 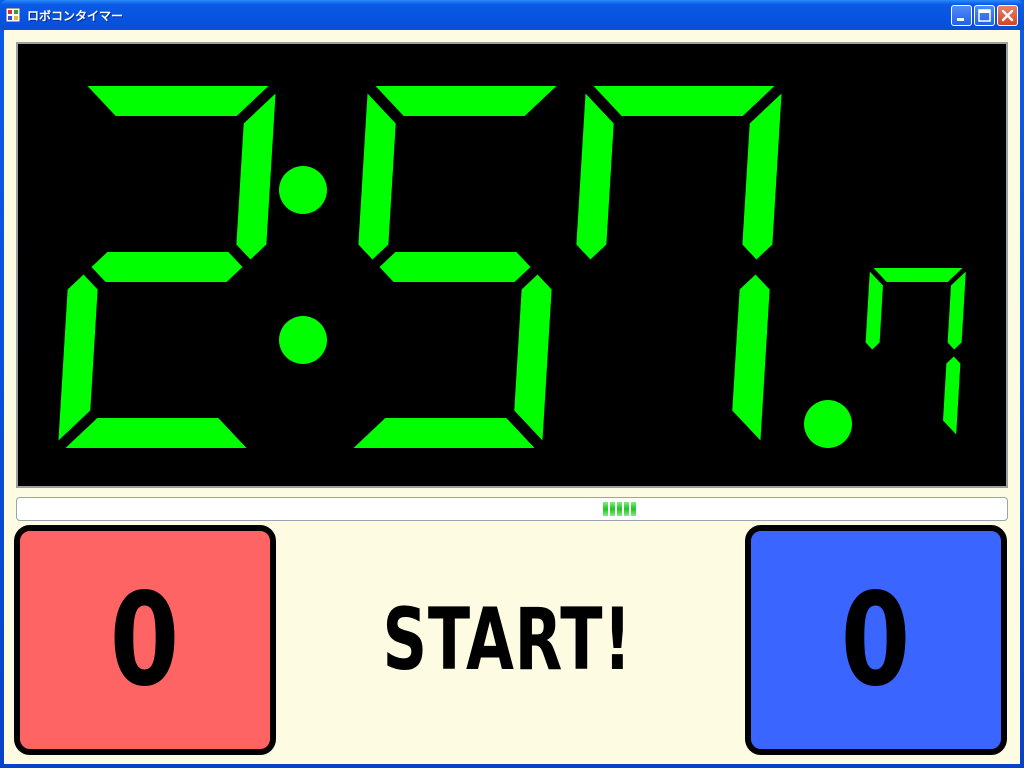 I want to click on maximize-icon, so click(x=984, y=15).